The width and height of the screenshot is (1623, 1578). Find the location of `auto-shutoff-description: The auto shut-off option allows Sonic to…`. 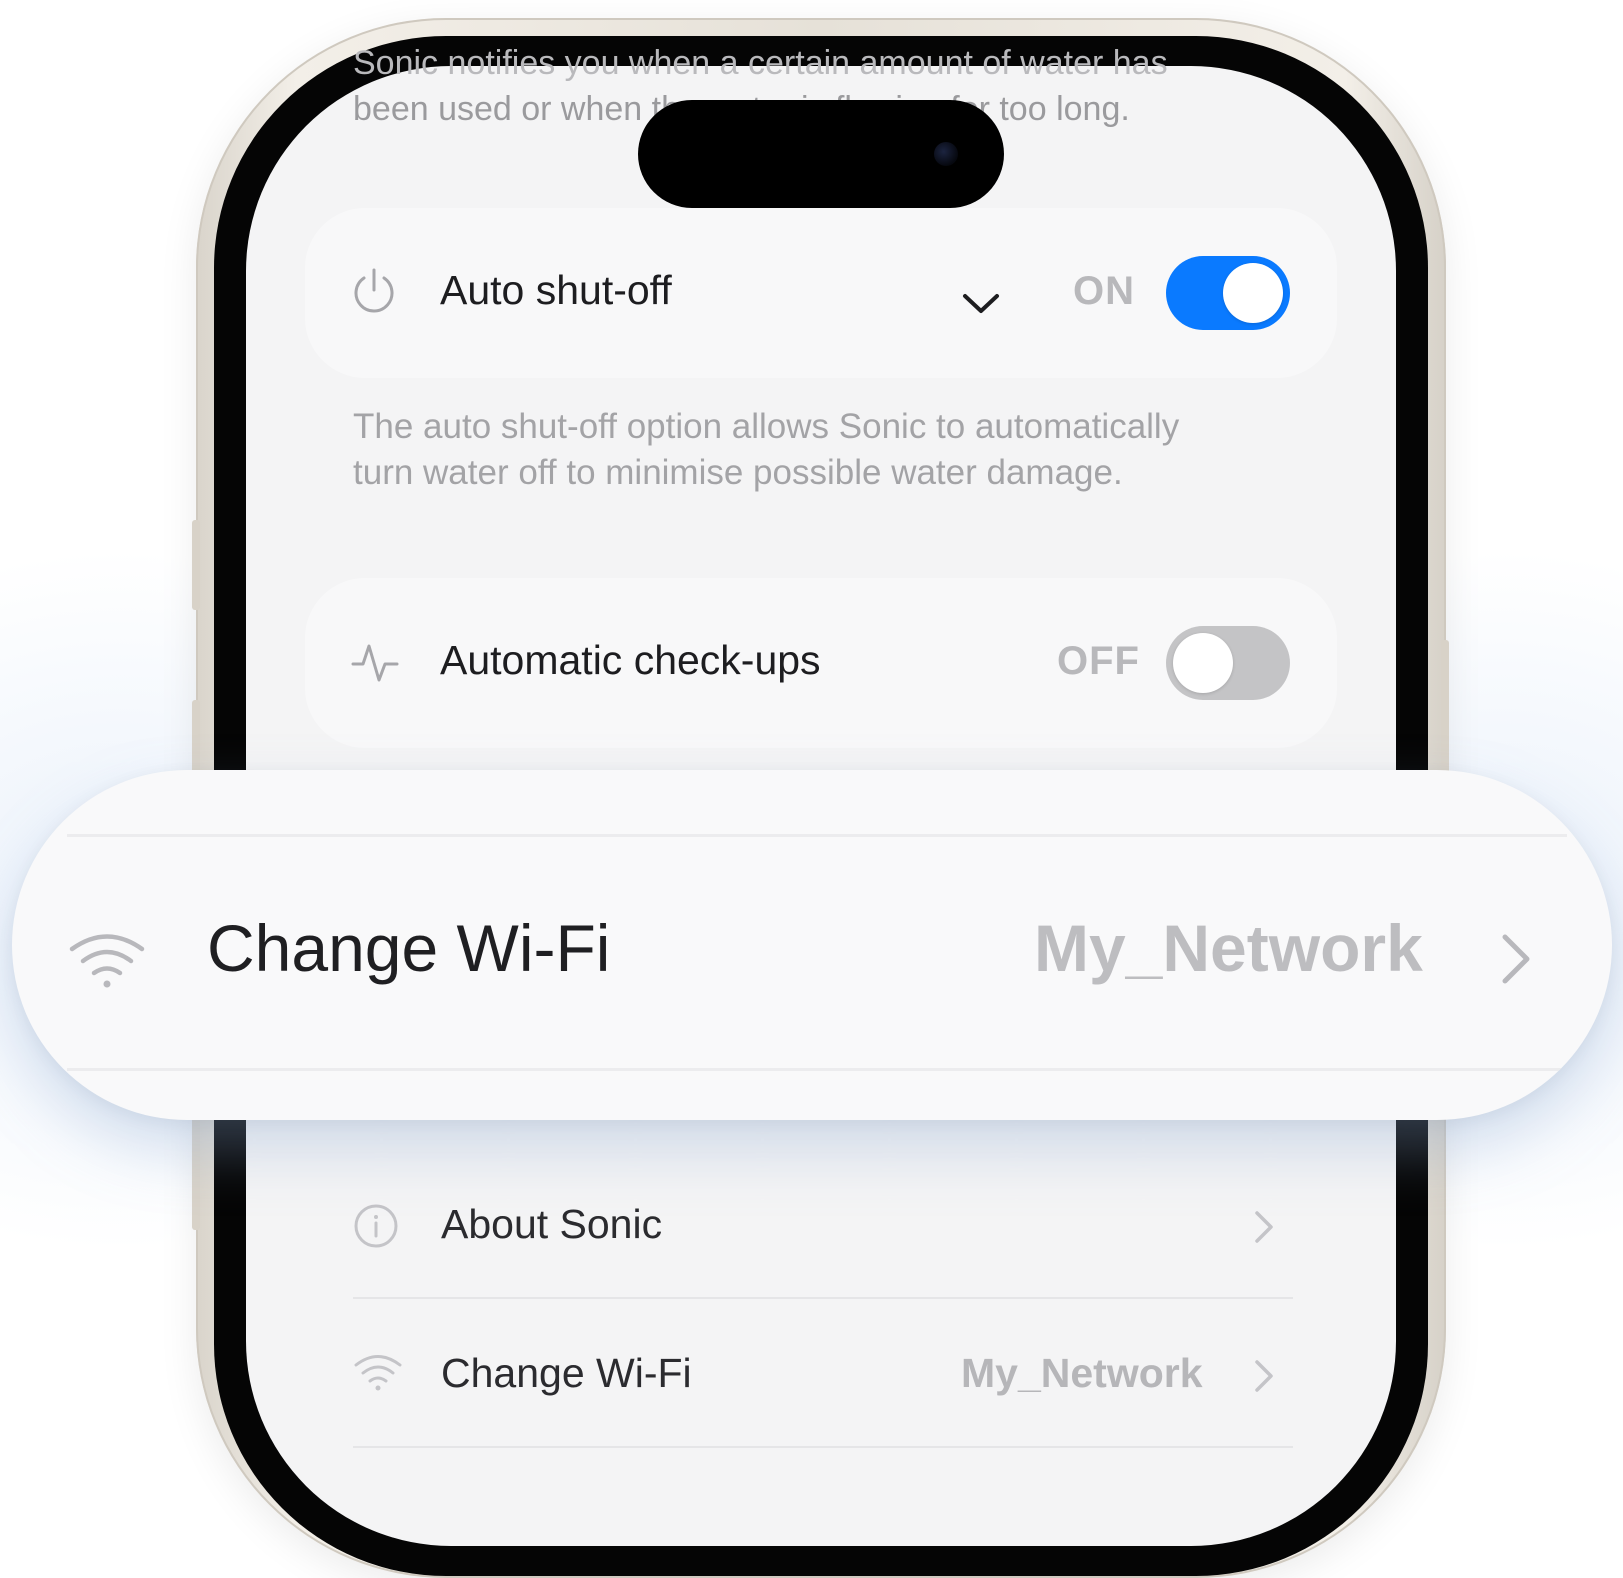

auto-shutoff-description: The auto shut-off option allows Sonic to… is located at coordinates (803, 450).